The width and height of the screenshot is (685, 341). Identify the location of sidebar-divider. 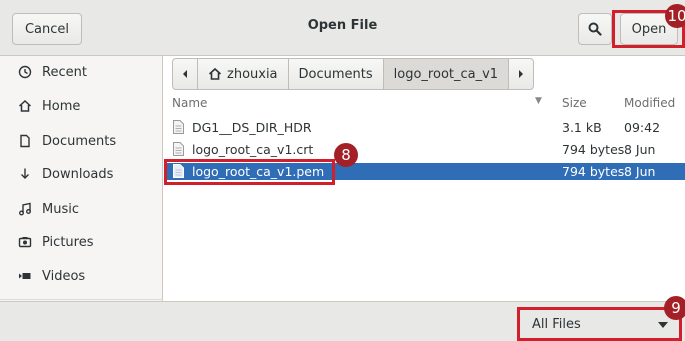
(81, 299).